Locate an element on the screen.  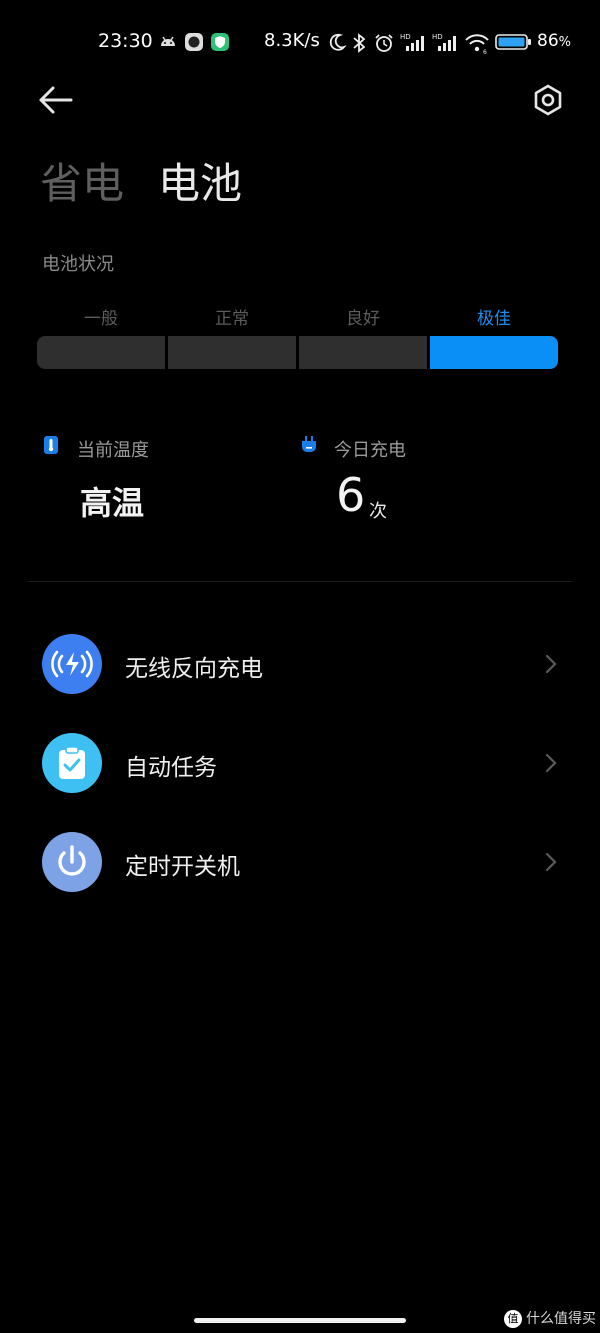
wireless-charge-icon is located at coordinates (72, 664).